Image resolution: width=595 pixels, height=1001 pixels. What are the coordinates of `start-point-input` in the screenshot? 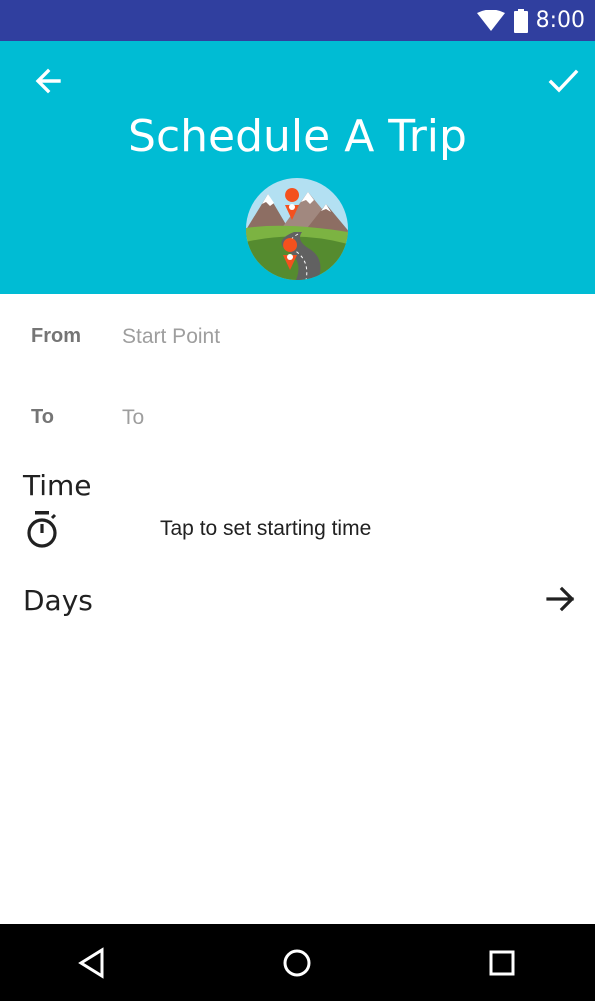 It's located at (342, 337).